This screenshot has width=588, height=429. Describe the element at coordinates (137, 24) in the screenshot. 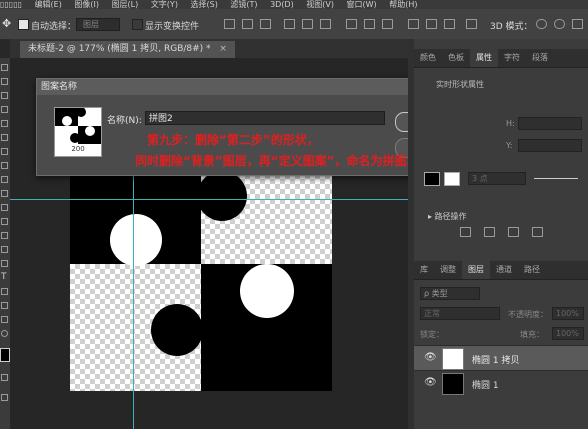

I see `show-transform-checkbox` at that location.